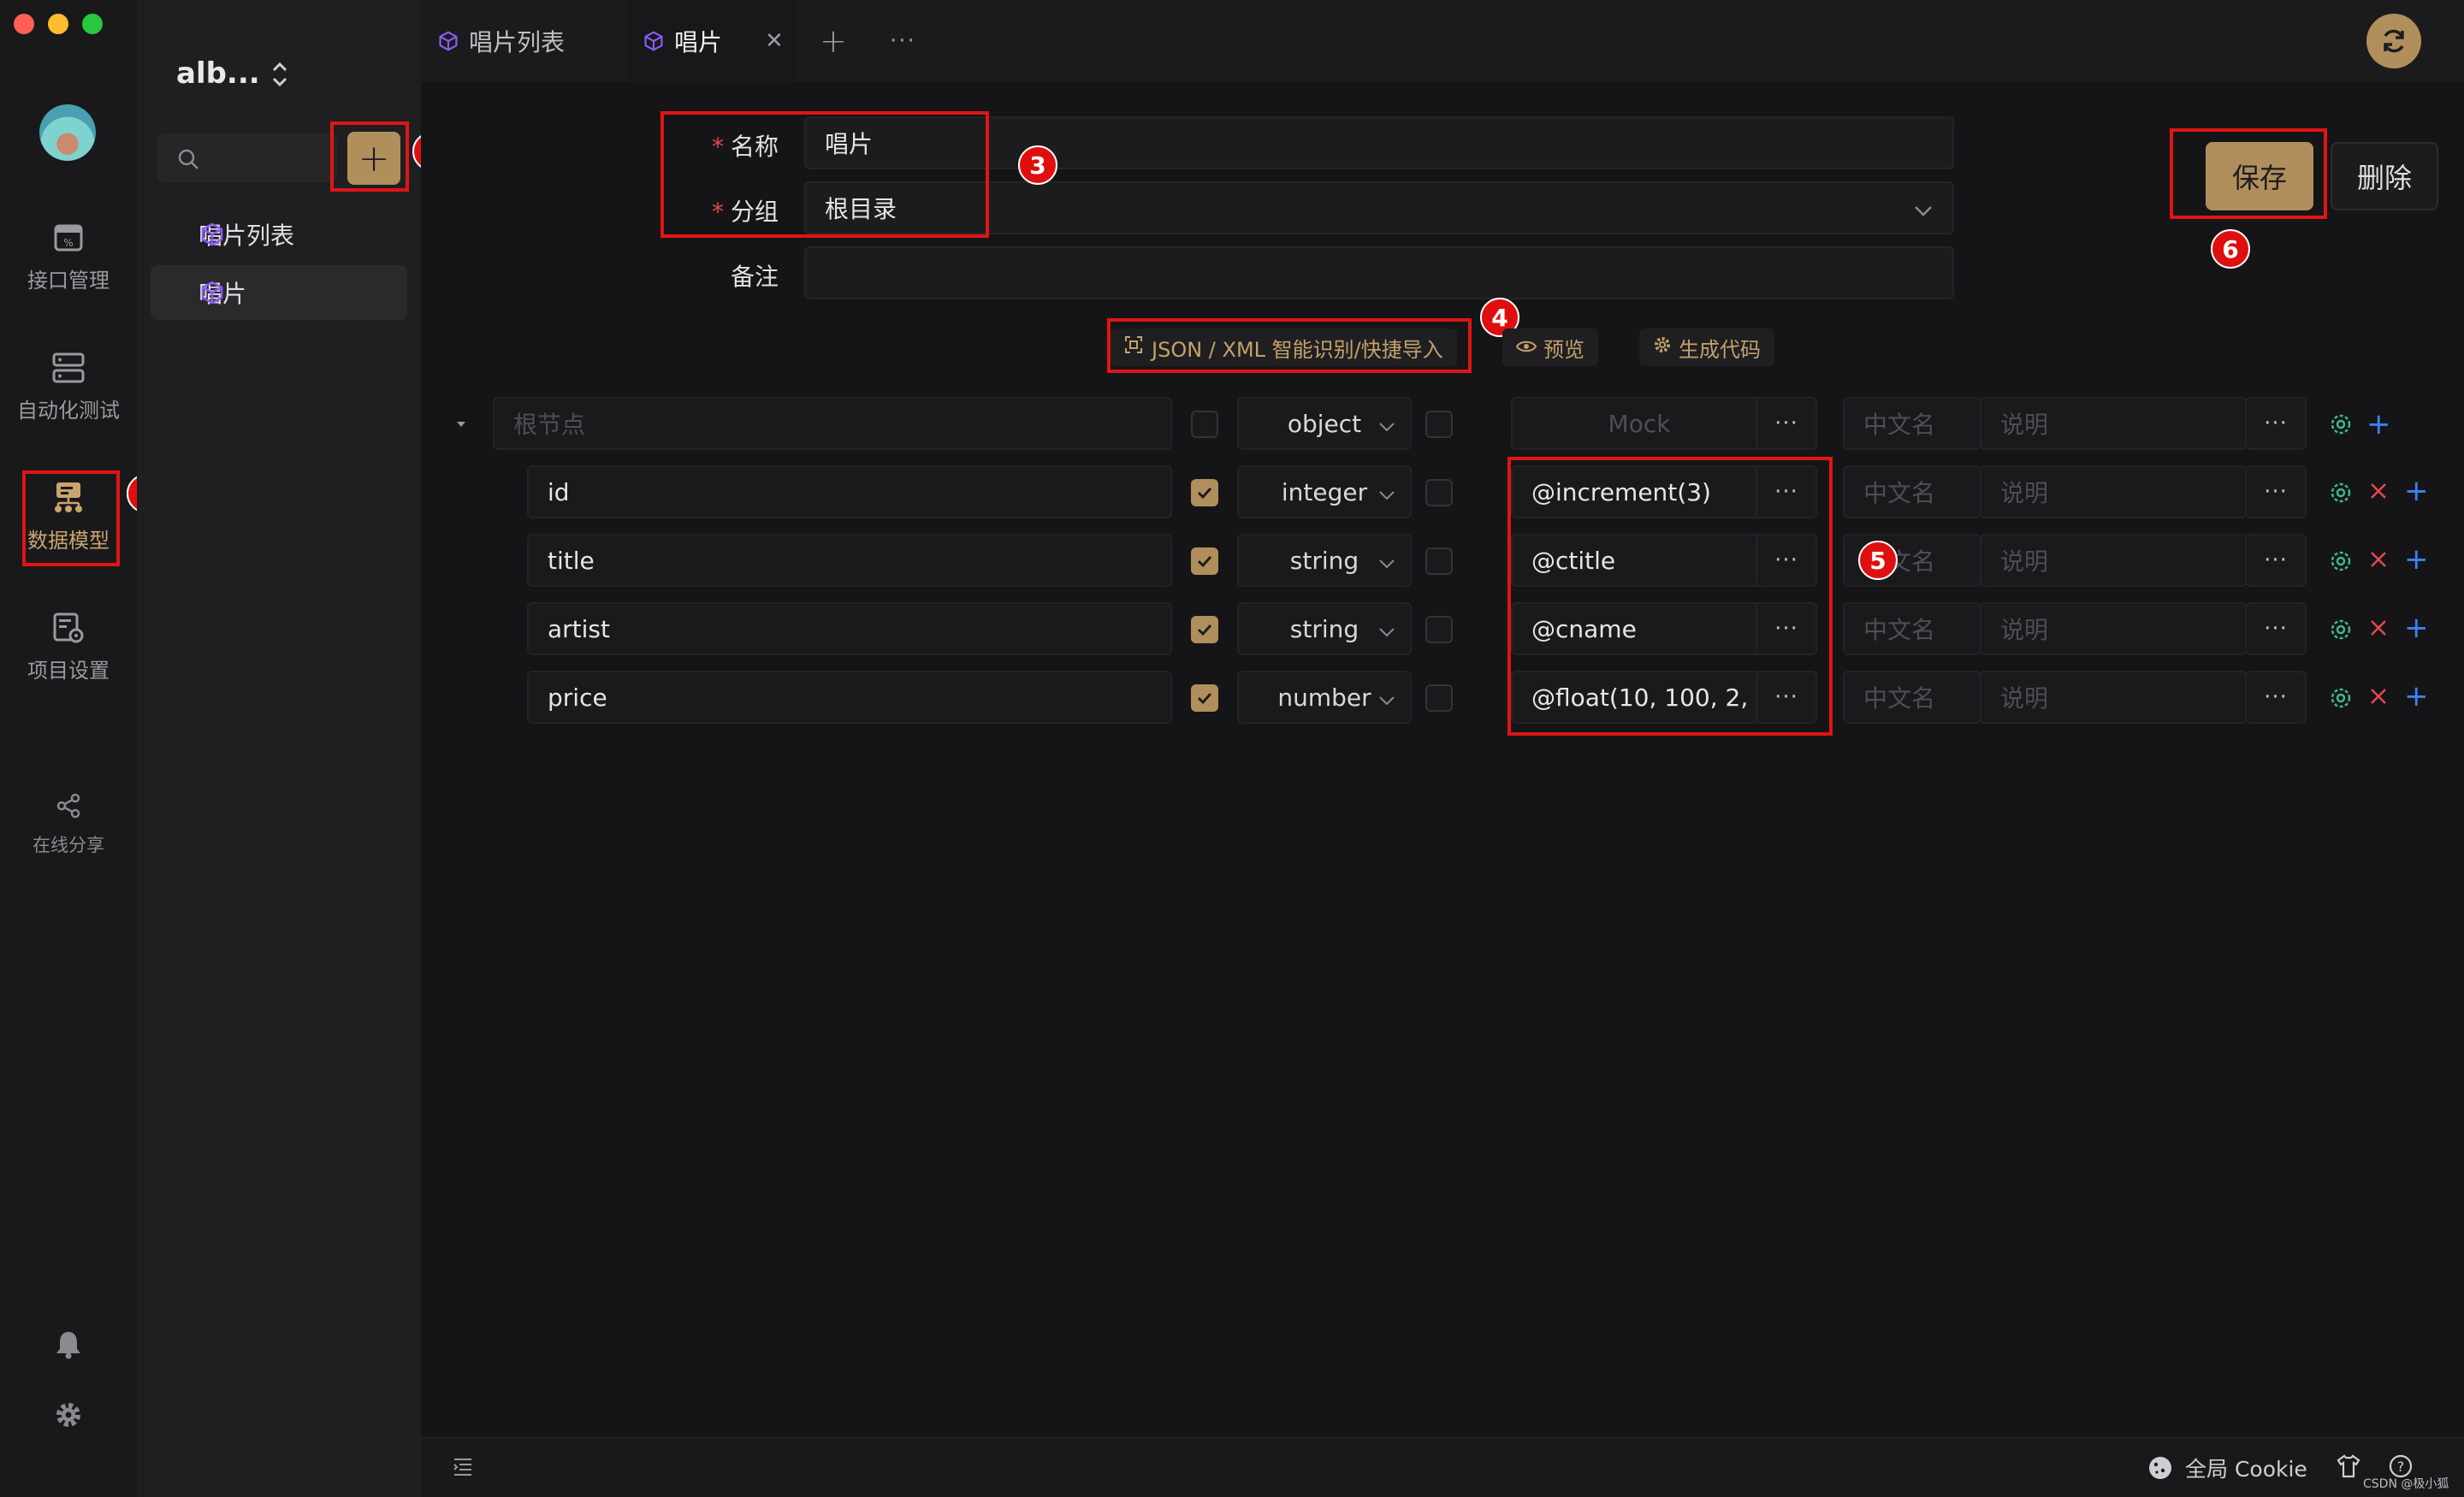 This screenshot has height=1497, width=2464. What do you see at coordinates (849, 697) in the screenshot?
I see `field-name-input: price` at bounding box center [849, 697].